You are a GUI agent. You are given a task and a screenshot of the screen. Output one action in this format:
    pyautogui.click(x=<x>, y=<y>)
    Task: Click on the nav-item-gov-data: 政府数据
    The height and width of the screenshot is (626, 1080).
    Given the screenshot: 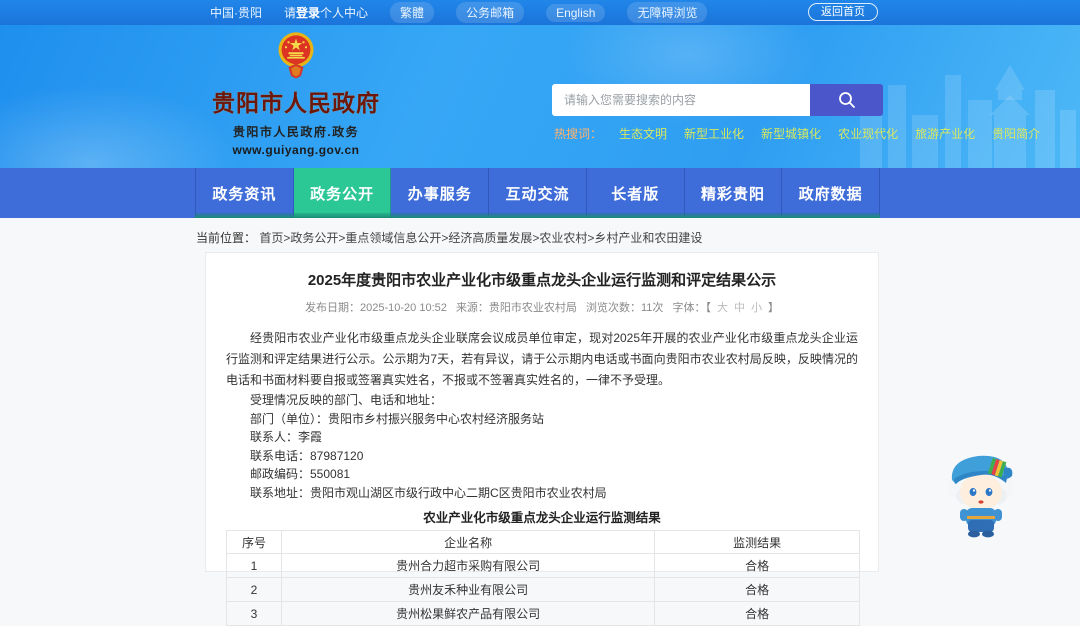 What is the action you would take?
    pyautogui.click(x=831, y=193)
    